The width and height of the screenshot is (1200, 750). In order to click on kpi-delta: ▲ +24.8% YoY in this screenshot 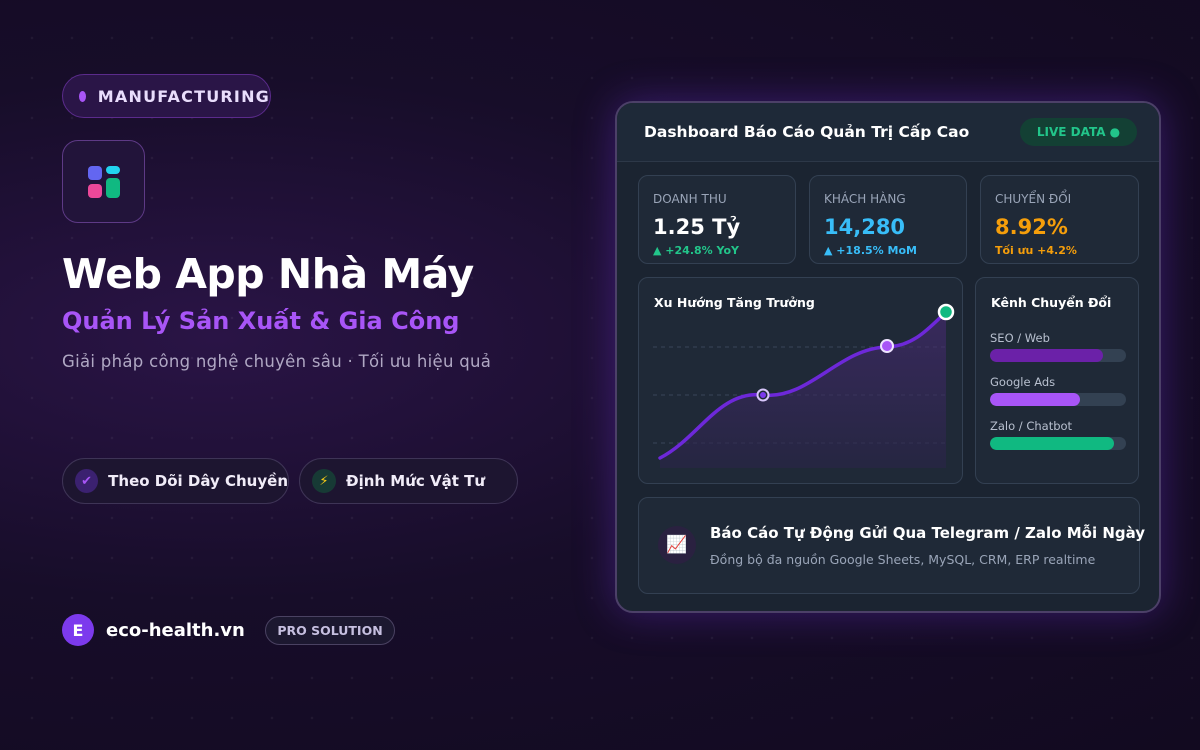, I will do `click(696, 250)`.